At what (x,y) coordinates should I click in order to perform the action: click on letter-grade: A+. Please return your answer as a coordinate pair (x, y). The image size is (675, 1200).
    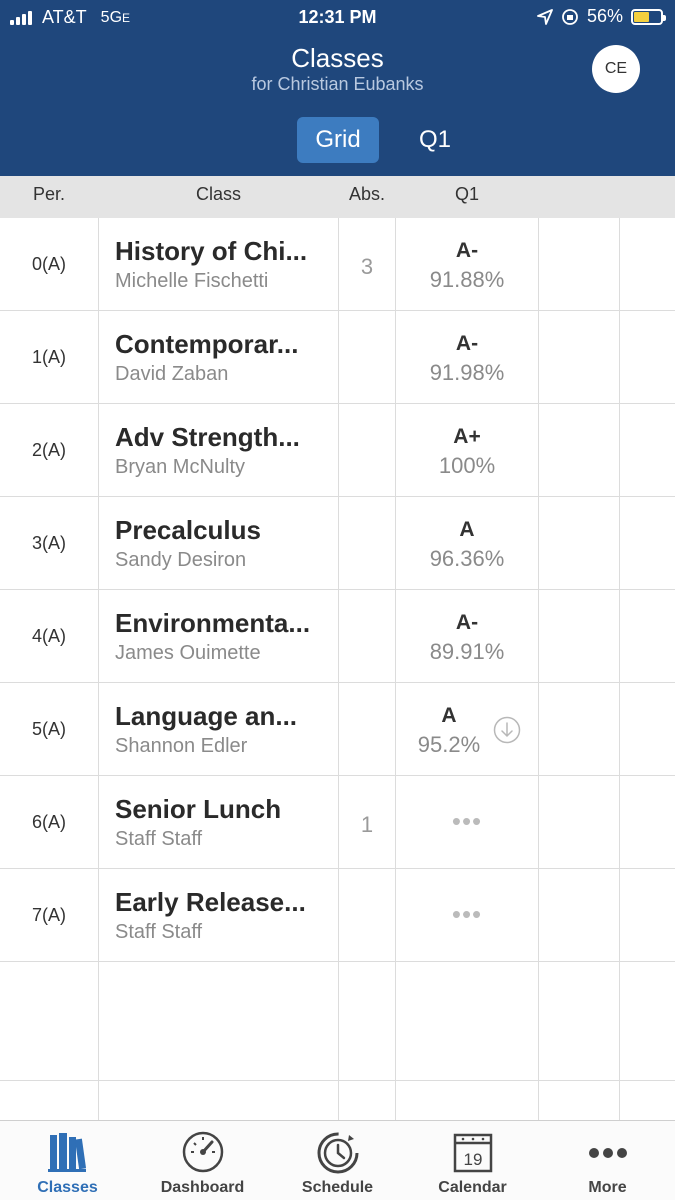
    Looking at the image, I should click on (467, 436).